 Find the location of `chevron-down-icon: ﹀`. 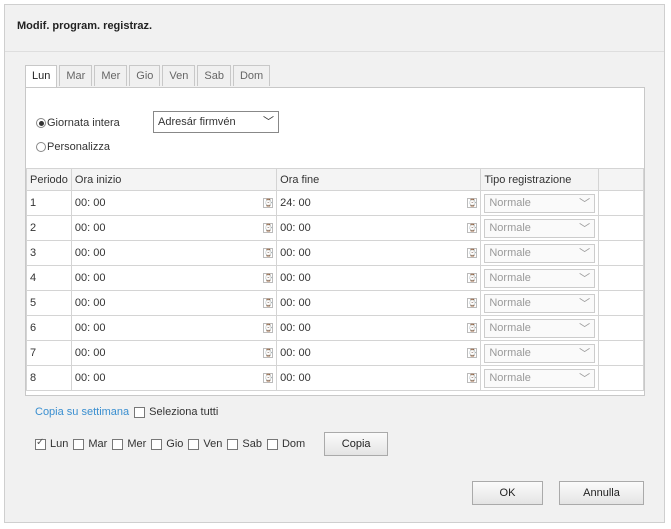

chevron-down-icon: ﹀ is located at coordinates (585, 354).